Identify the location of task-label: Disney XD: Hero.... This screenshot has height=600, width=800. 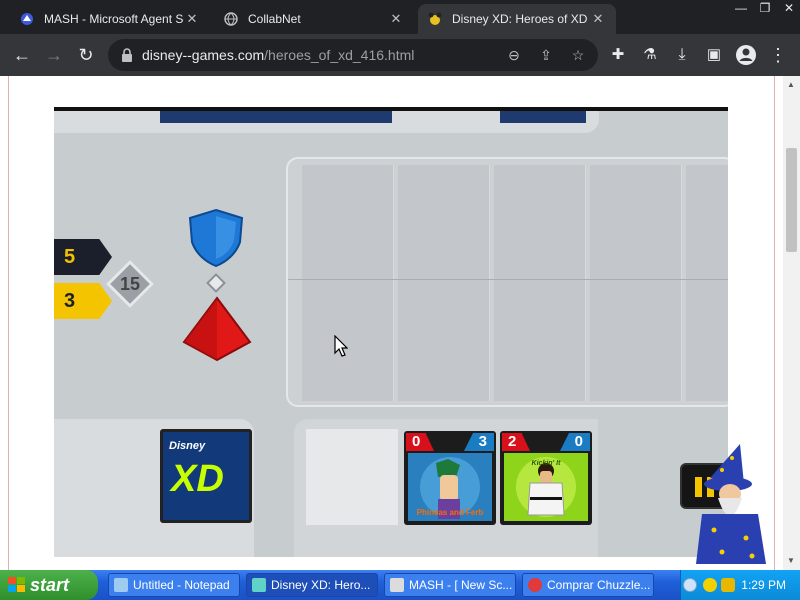
(321, 585).